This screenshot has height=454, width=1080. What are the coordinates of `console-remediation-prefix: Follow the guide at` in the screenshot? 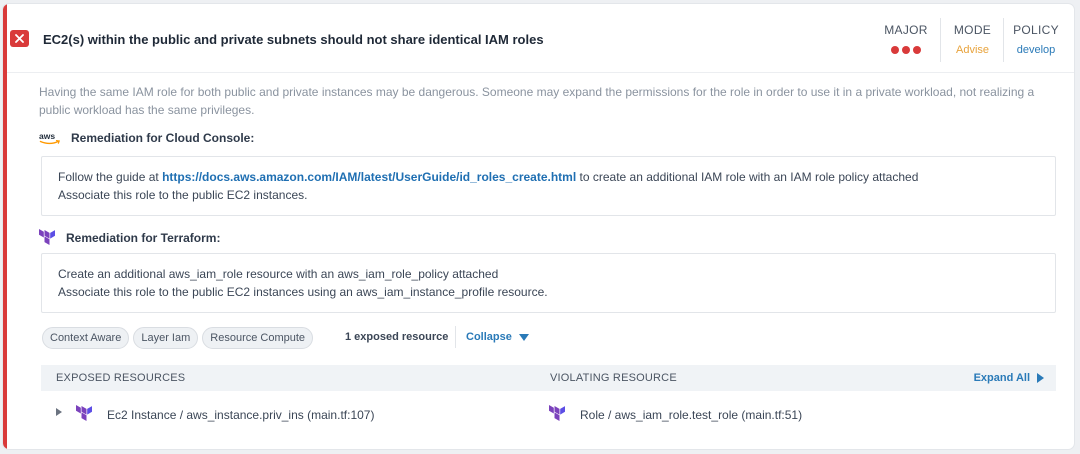 It's located at (110, 177).